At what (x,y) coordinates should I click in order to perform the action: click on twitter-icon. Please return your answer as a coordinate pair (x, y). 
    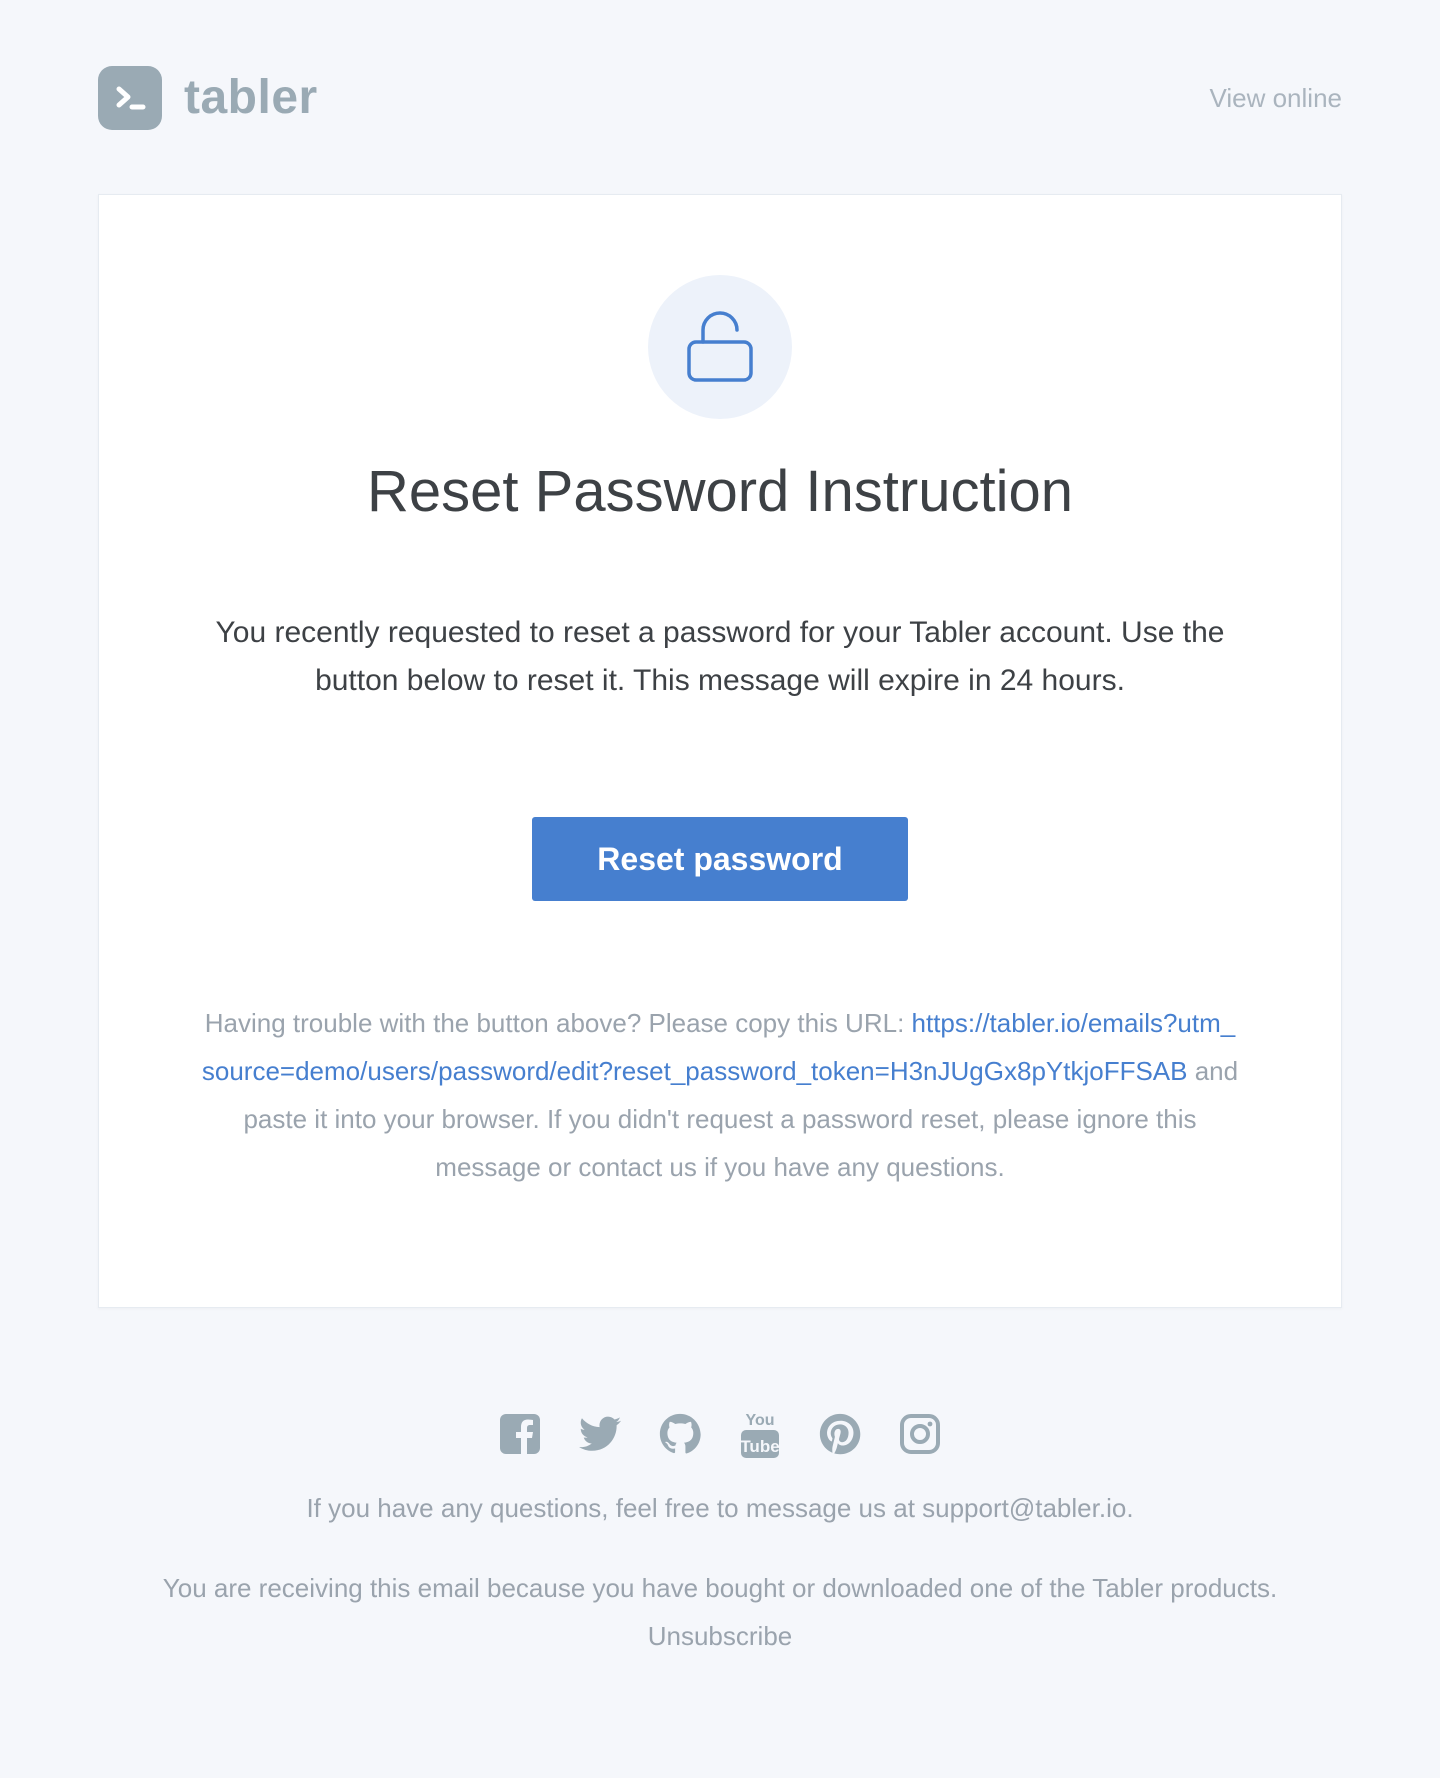
    Looking at the image, I should click on (600, 1434).